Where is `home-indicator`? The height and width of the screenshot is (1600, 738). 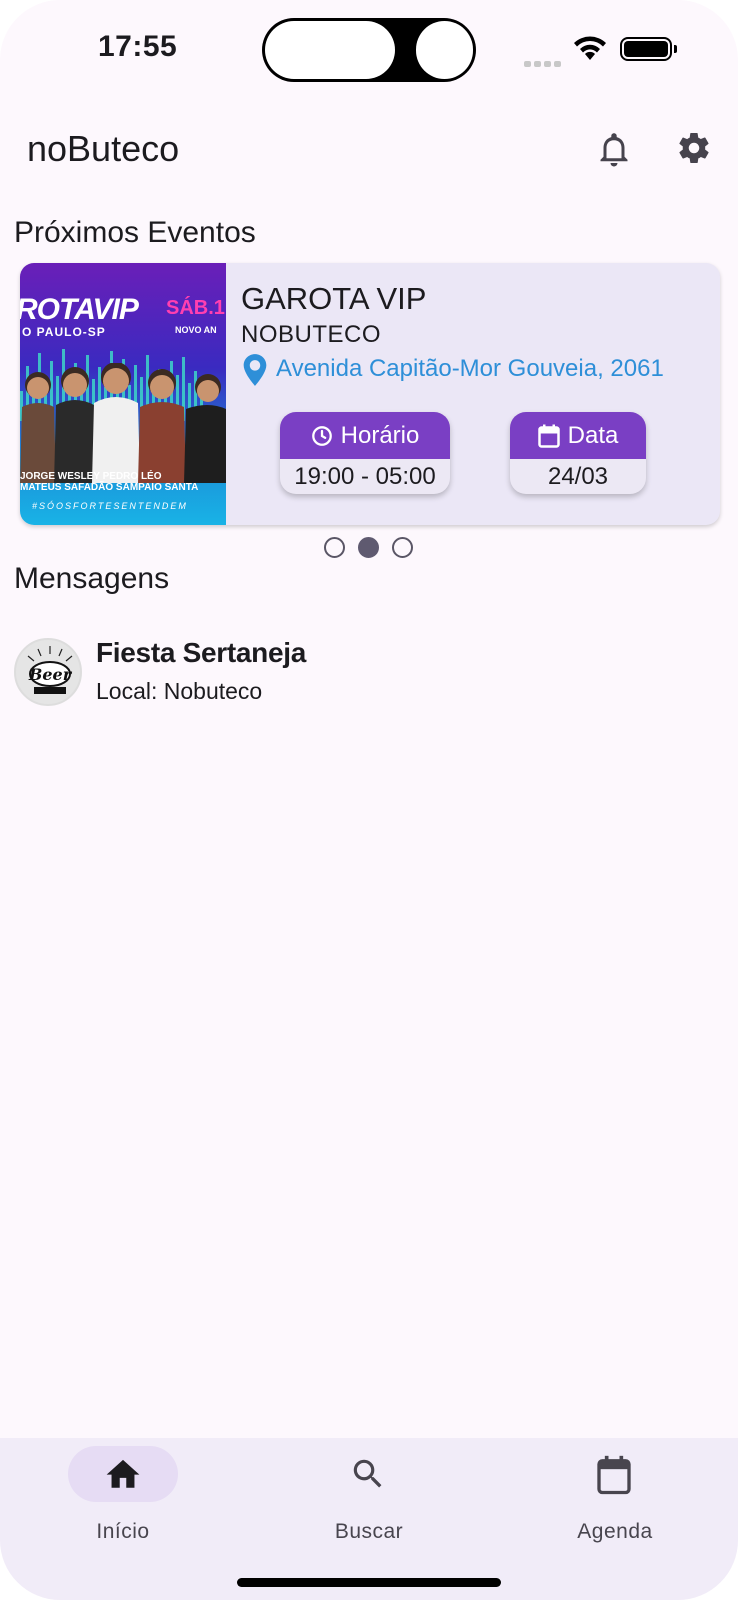
home-indicator is located at coordinates (369, 1582).